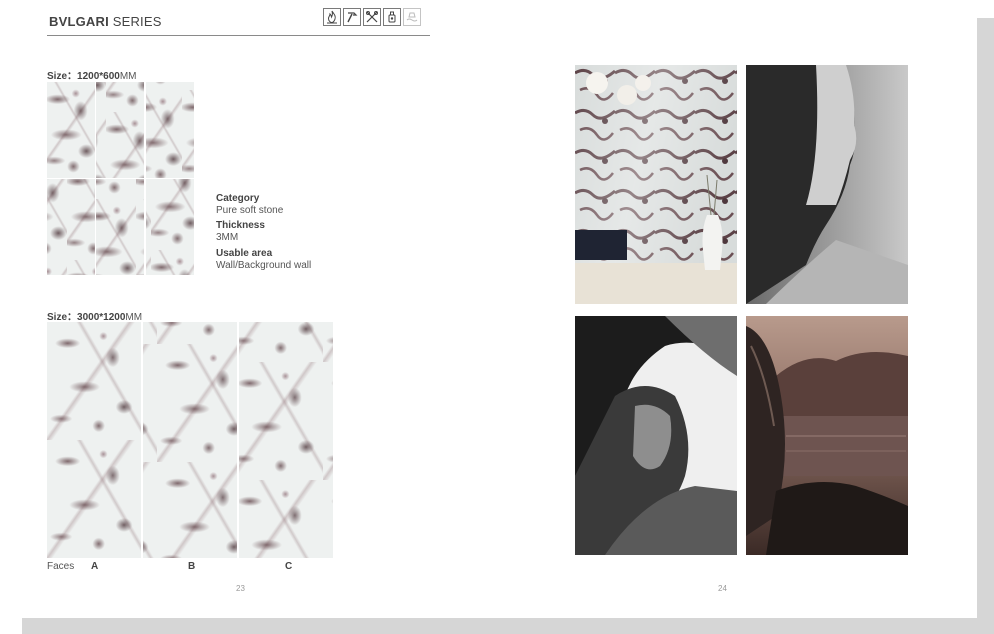 This screenshot has width=994, height=634. I want to click on face-a: A, so click(95, 566).